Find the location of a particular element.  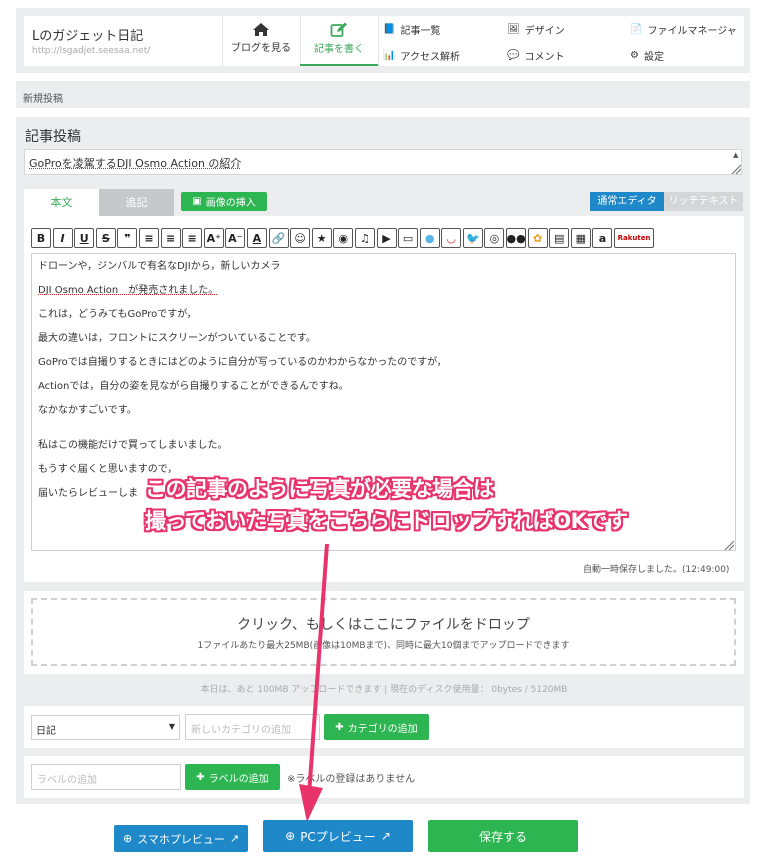

smile-icon: ◡ is located at coordinates (451, 238).